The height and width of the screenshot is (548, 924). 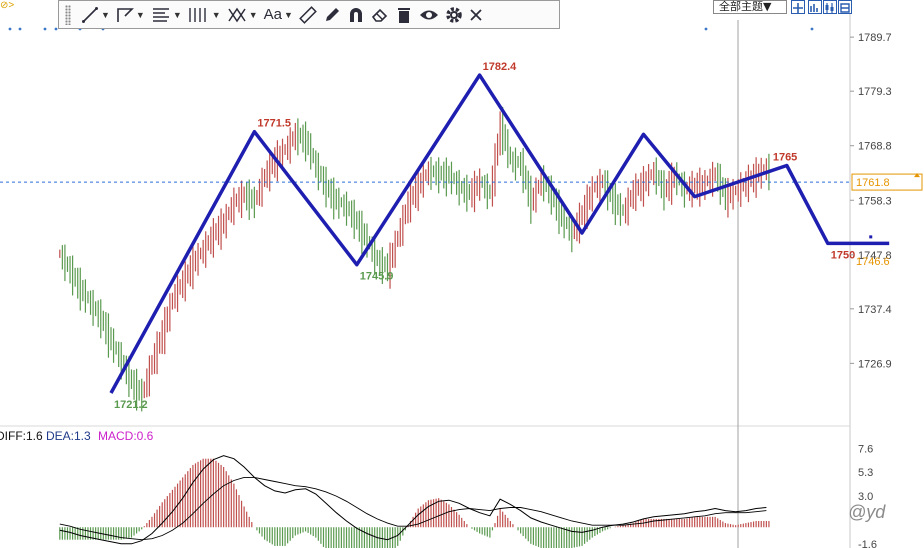 I want to click on diff-label: DIFF:1.6, so click(x=21, y=436).